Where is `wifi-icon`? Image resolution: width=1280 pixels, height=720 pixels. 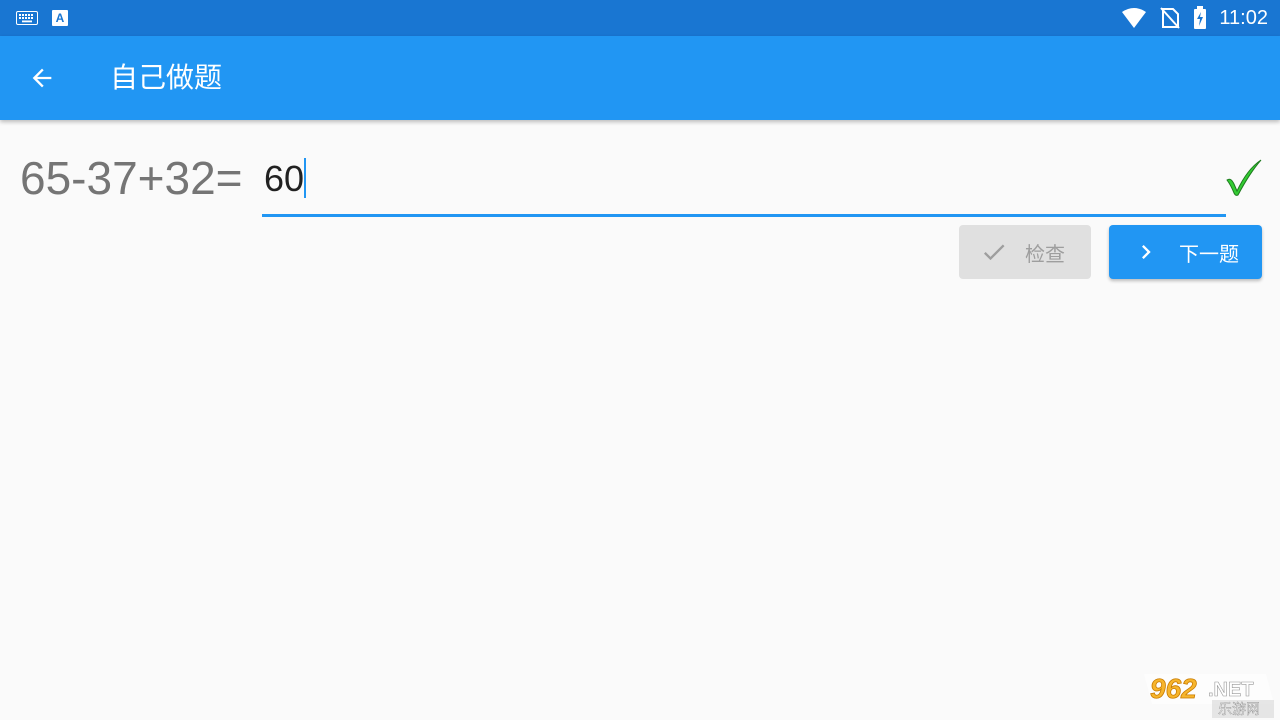 wifi-icon is located at coordinates (1134, 18).